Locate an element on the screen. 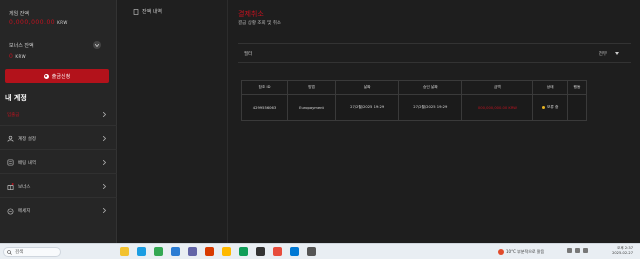 The image size is (640, 259). chrome-icon is located at coordinates (158, 251).